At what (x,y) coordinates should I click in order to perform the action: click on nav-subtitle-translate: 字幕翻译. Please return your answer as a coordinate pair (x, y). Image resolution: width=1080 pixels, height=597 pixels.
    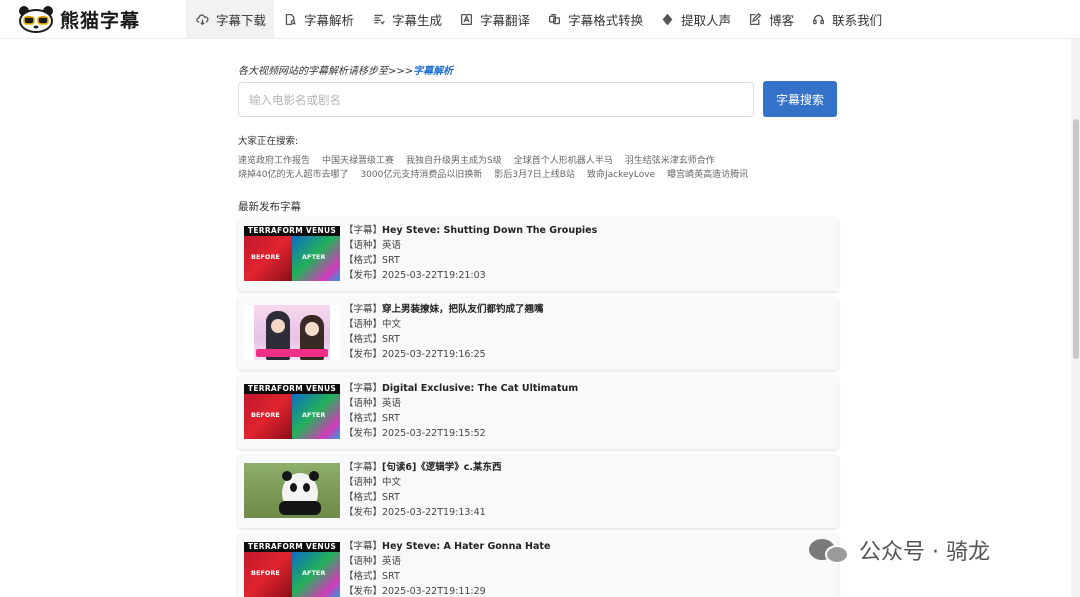
    Looking at the image, I should click on (494, 19).